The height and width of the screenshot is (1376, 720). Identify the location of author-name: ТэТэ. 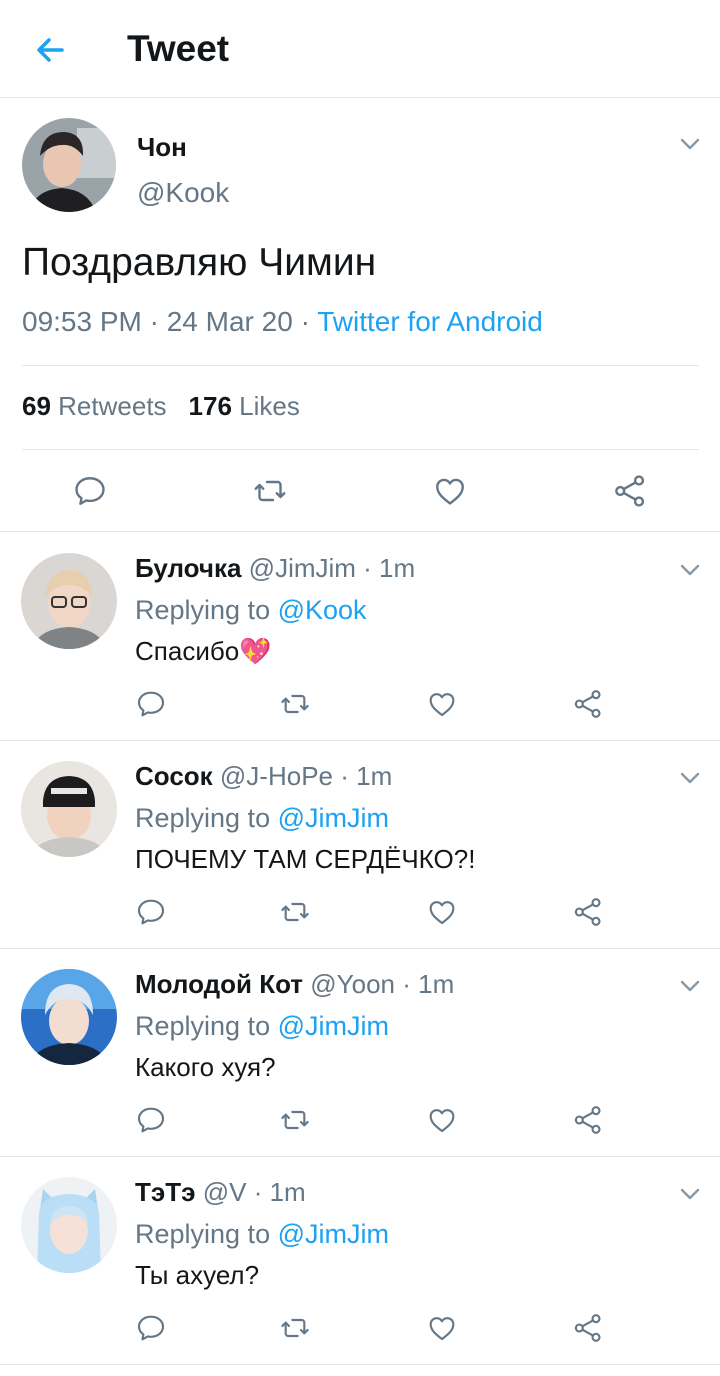
(165, 1192).